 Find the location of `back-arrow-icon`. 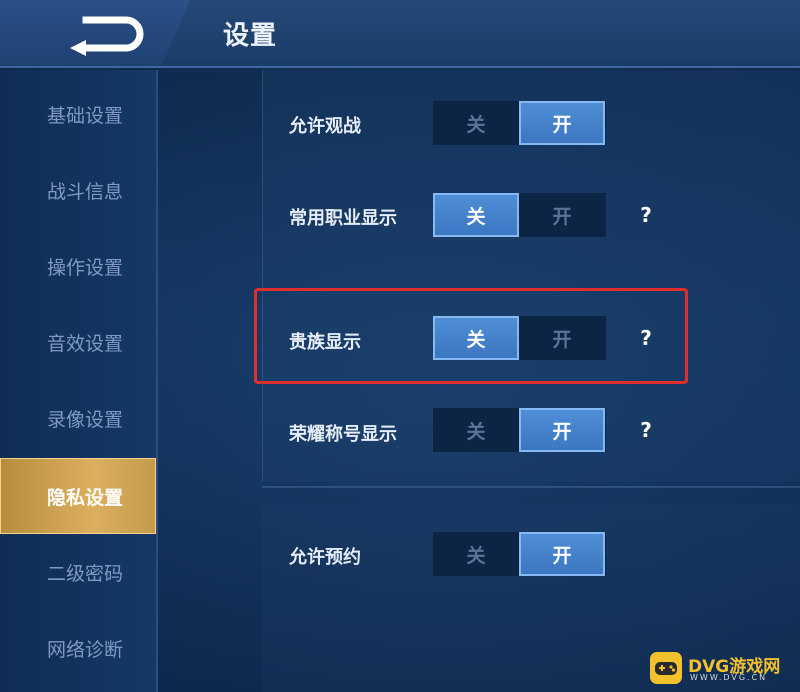

back-arrow-icon is located at coordinates (107, 36).